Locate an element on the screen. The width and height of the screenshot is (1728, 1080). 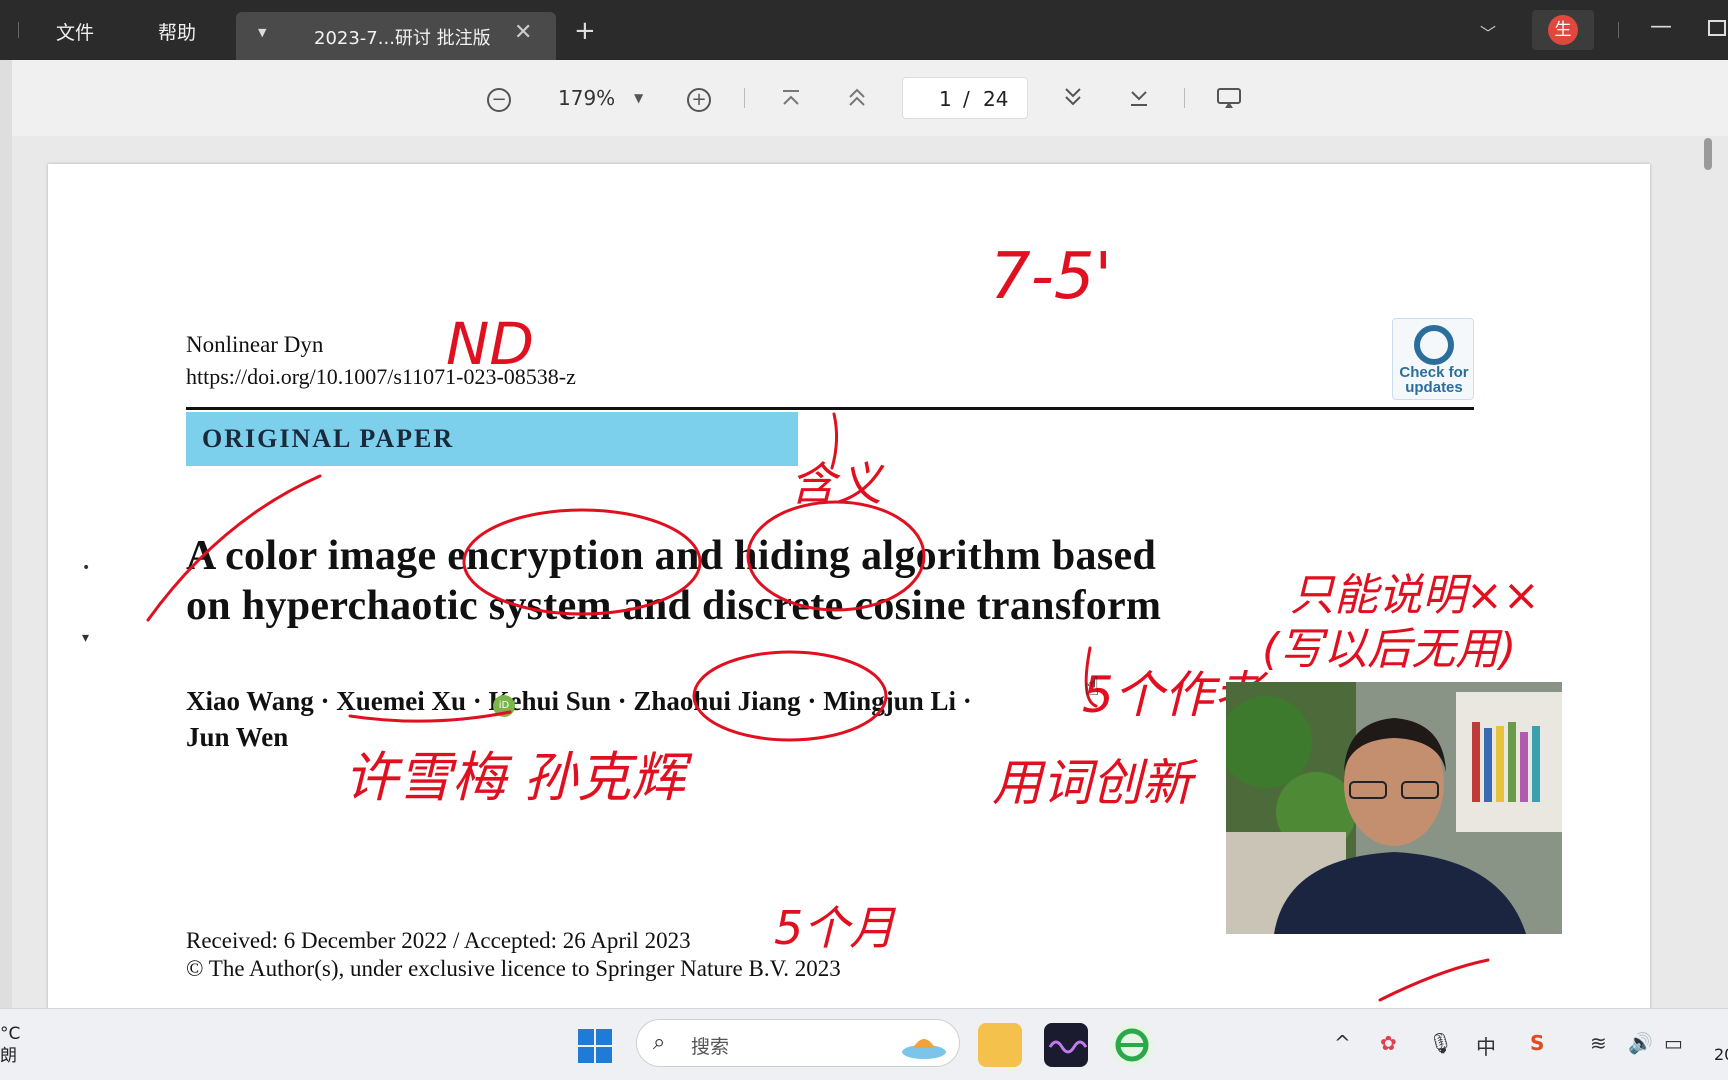
sogou-icon: S is located at coordinates (1537, 1043).